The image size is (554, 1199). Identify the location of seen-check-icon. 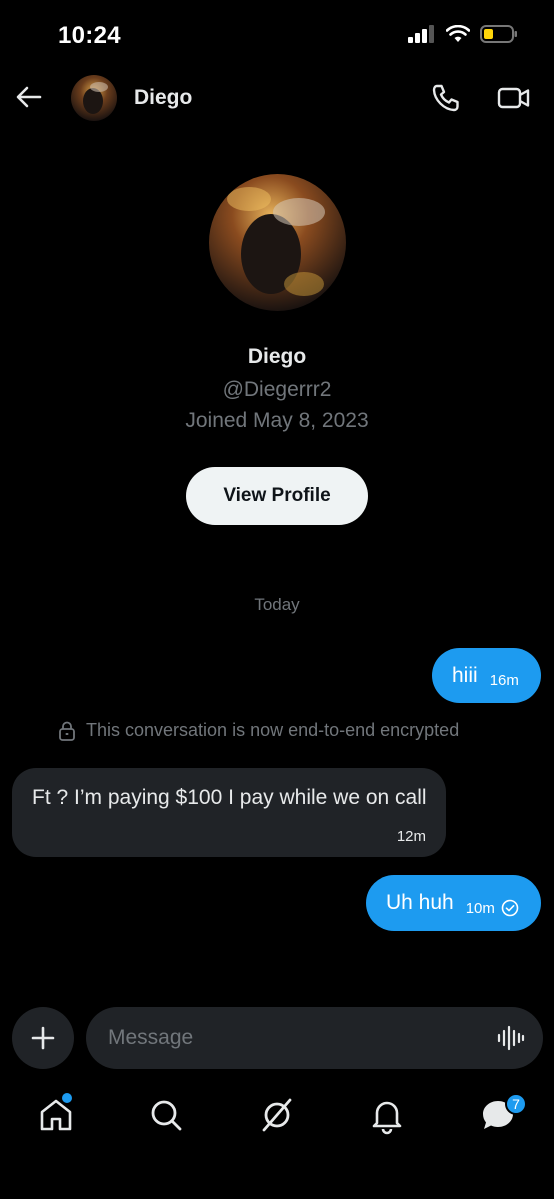
(510, 908).